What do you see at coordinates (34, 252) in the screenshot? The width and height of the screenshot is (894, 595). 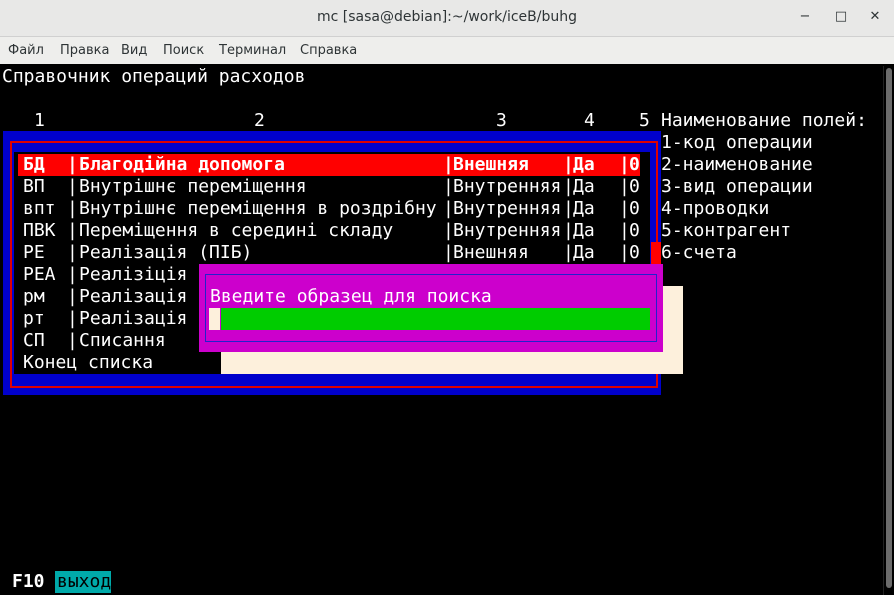 I see `row-code: РЕ` at bounding box center [34, 252].